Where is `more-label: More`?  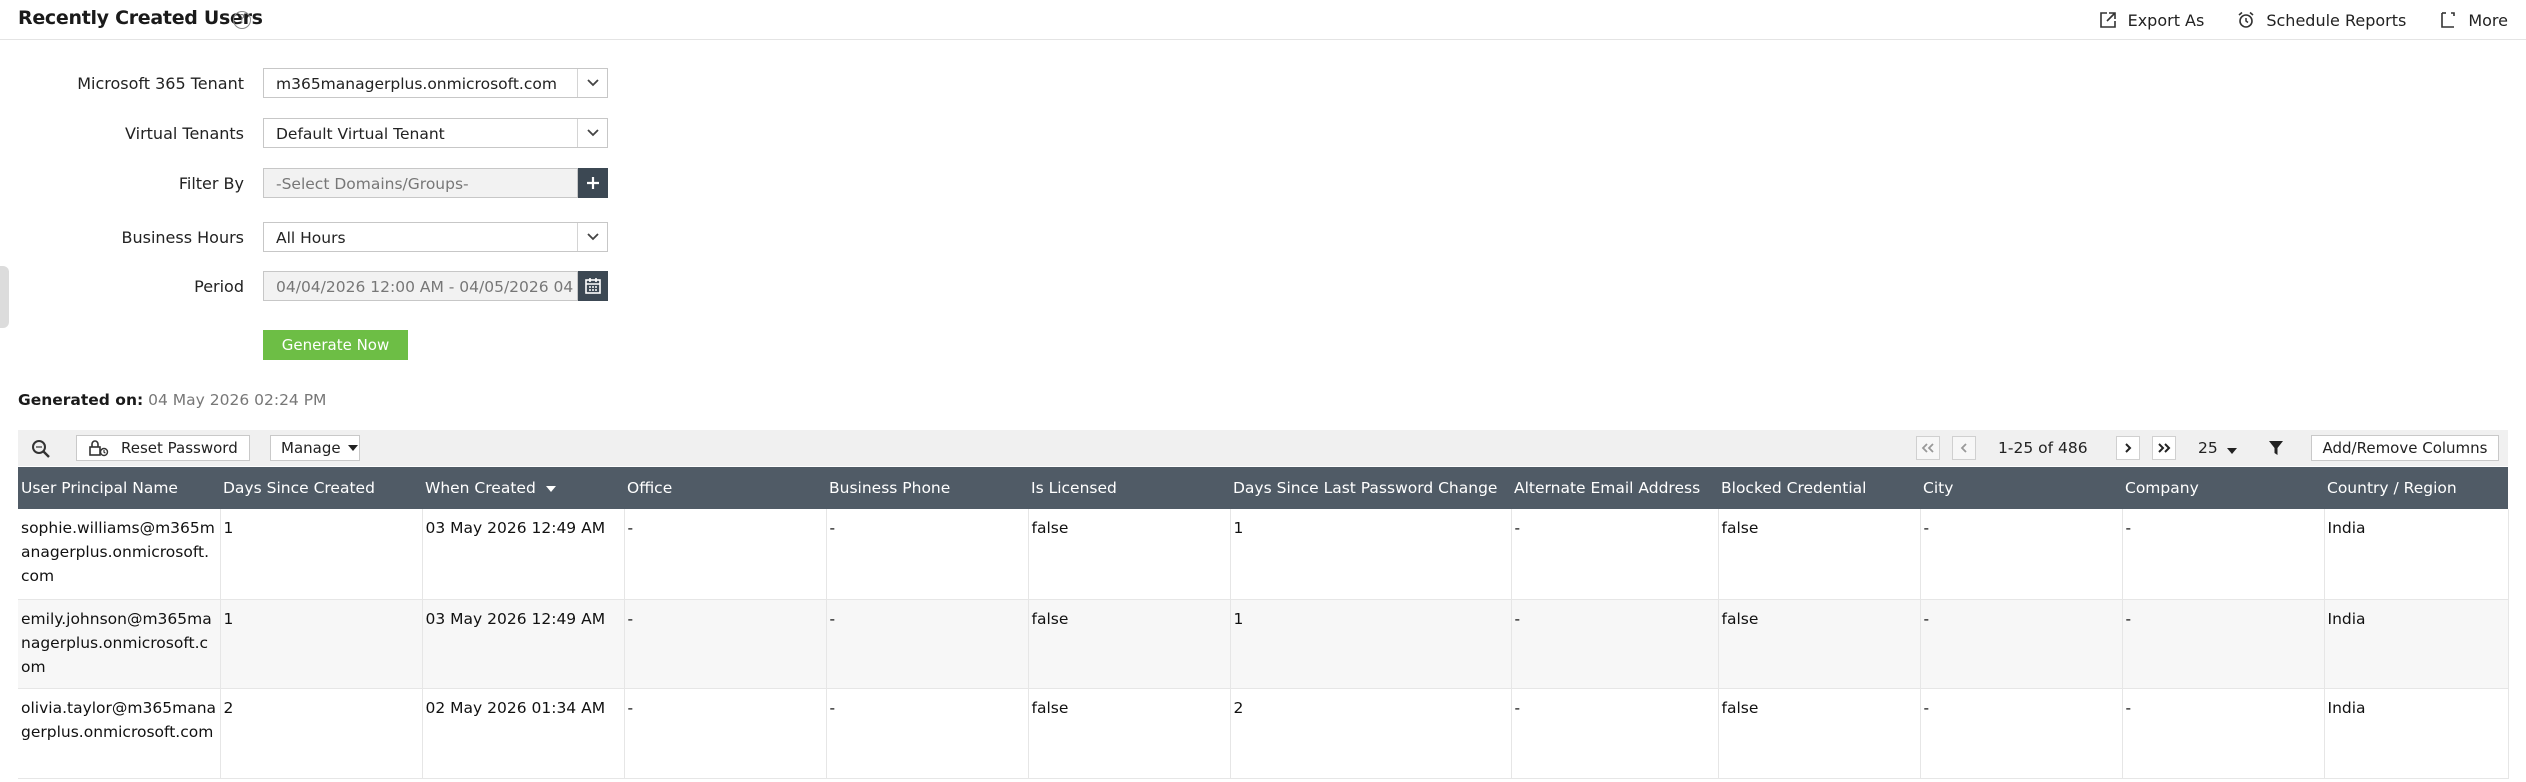 more-label: More is located at coordinates (2488, 20).